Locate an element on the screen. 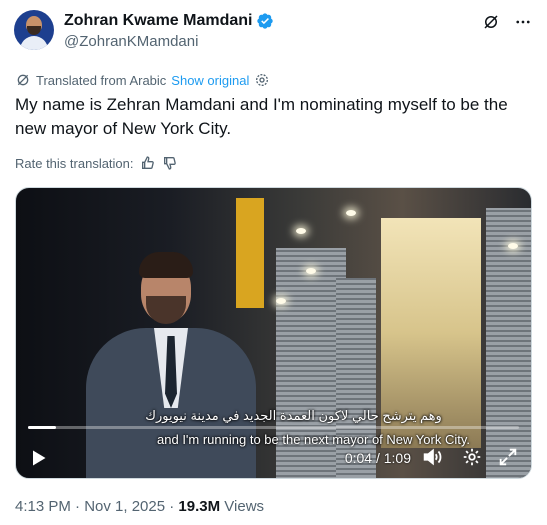 This screenshot has height=525, width=547. header-actions is located at coordinates (507, 22).